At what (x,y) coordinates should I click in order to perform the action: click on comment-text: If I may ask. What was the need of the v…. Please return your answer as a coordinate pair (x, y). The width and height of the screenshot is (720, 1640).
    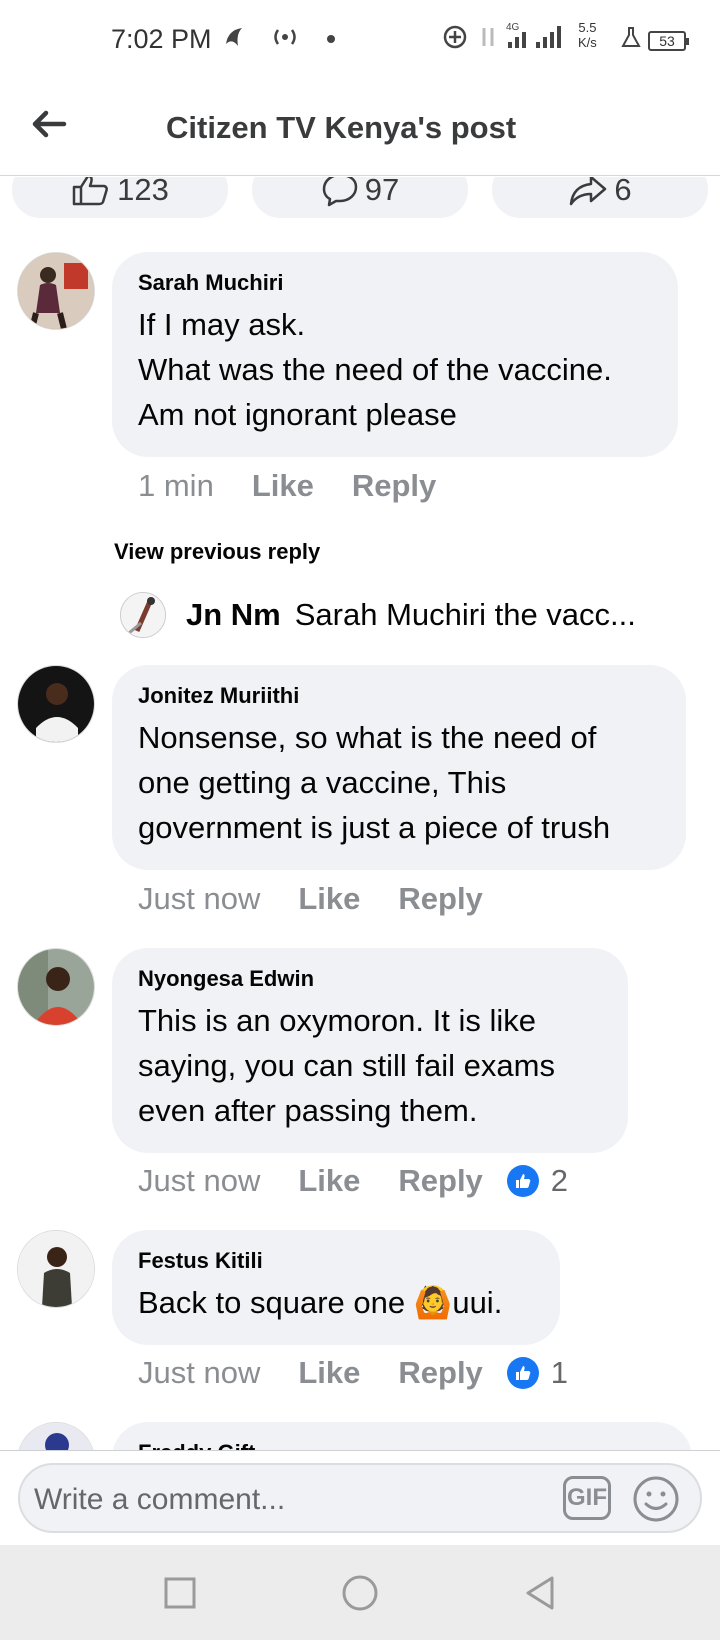
    Looking at the image, I should click on (375, 369).